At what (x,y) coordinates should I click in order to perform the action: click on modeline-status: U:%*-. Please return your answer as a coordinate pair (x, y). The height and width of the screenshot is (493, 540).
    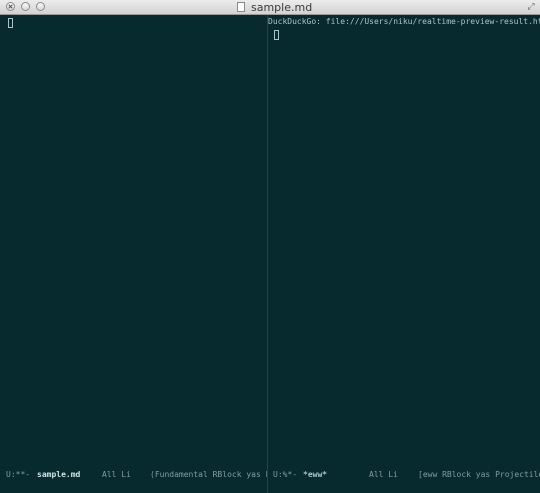
    Looking at the image, I should click on (285, 474).